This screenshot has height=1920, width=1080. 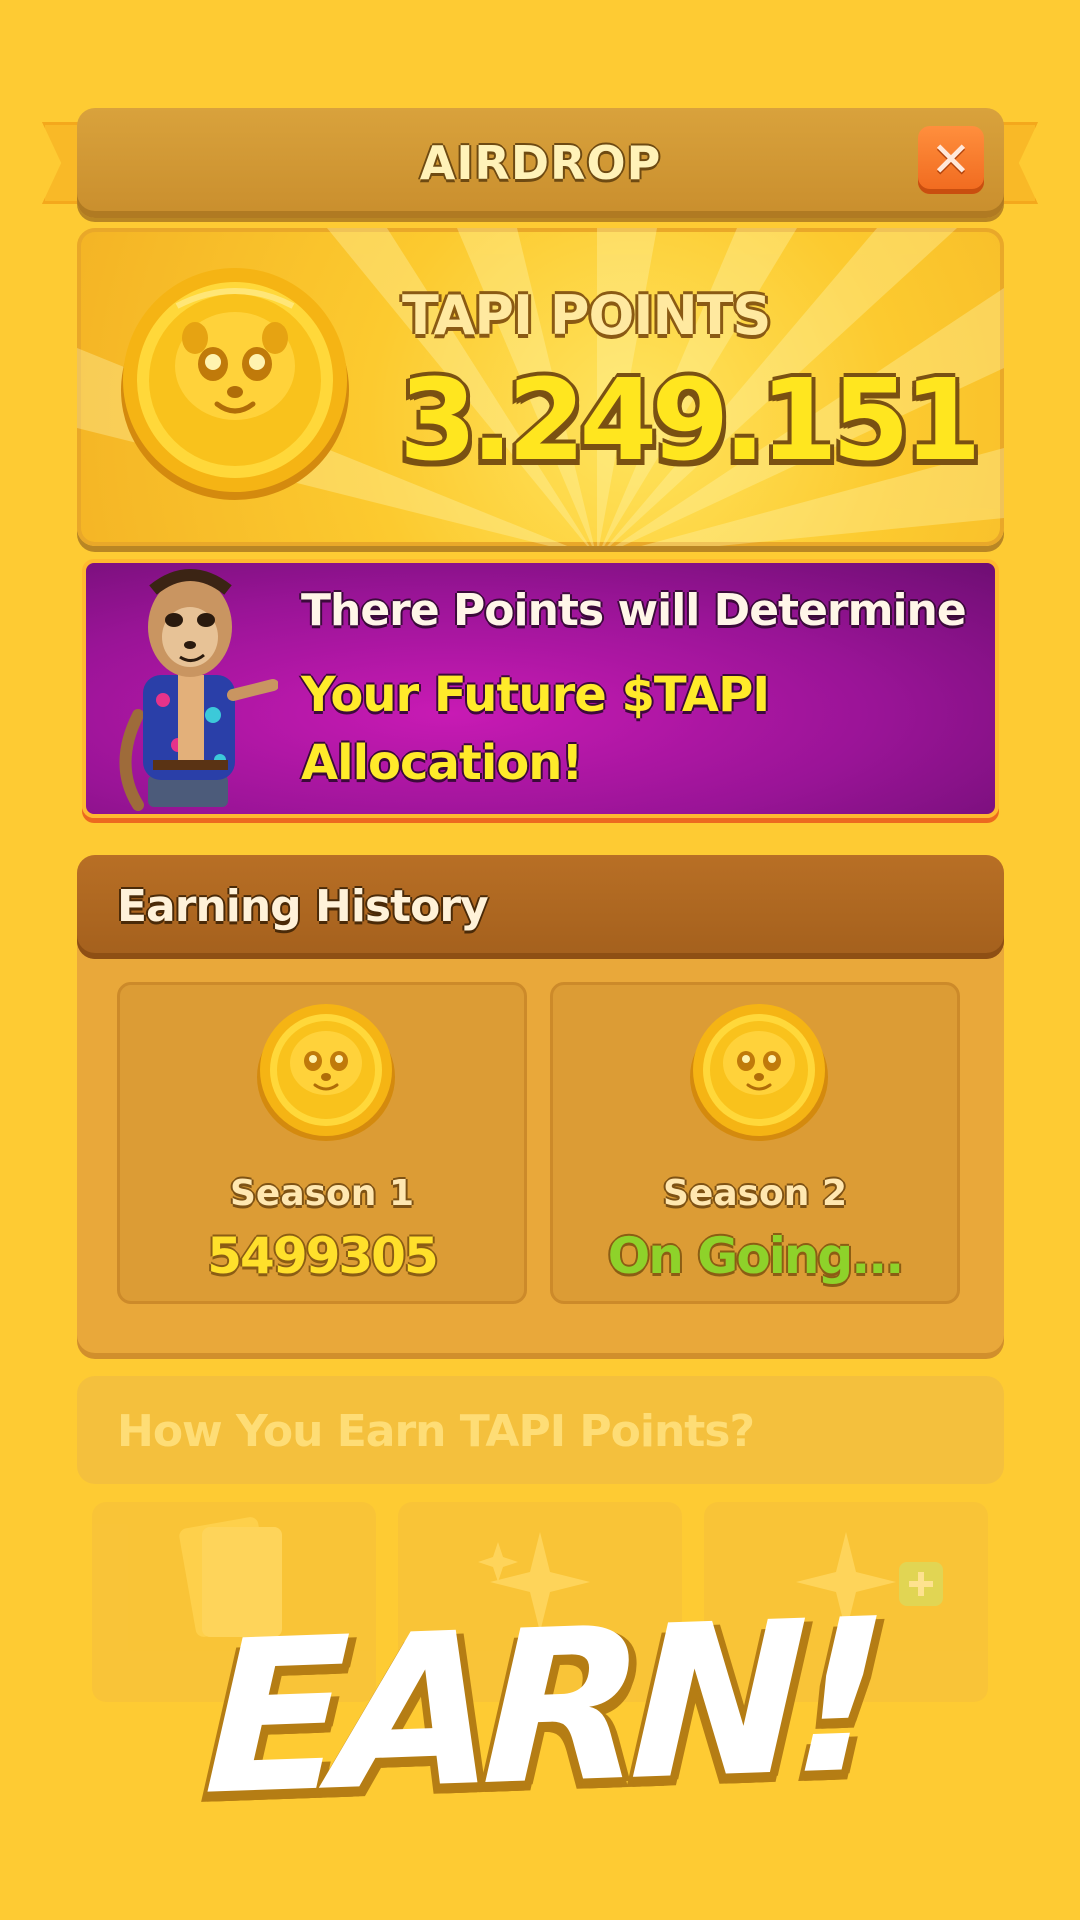 What do you see at coordinates (323, 1256) in the screenshot?
I see `season-points-value: 5499305` at bounding box center [323, 1256].